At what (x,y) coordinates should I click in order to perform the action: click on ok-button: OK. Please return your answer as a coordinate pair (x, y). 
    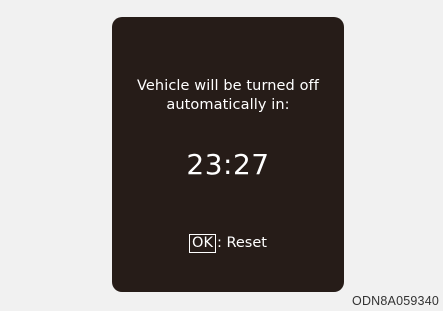
    Looking at the image, I should click on (202, 243).